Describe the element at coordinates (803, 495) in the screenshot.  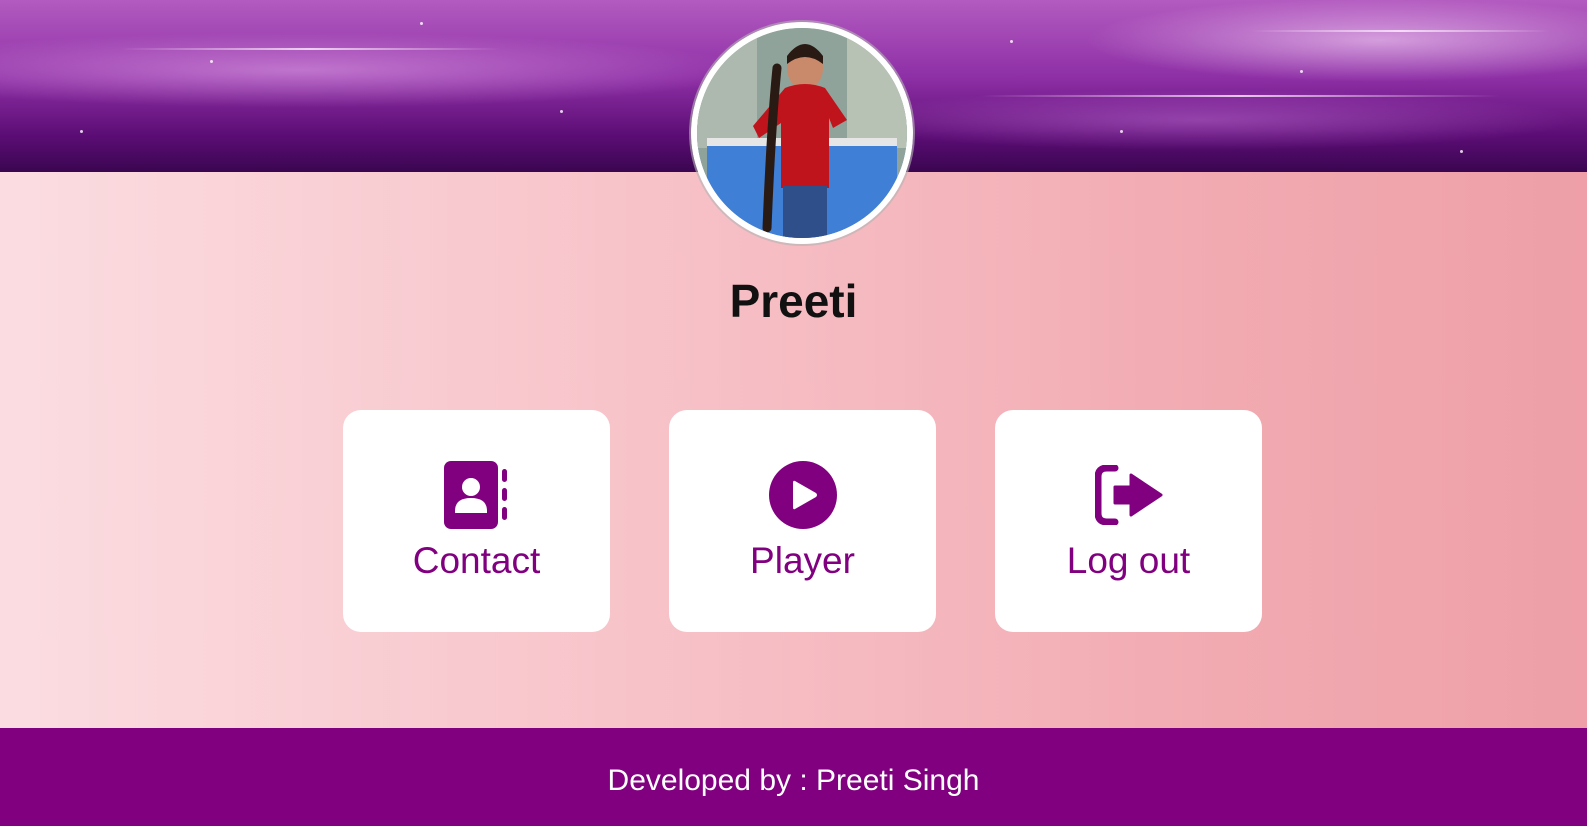
I see `play-circle-icon` at that location.